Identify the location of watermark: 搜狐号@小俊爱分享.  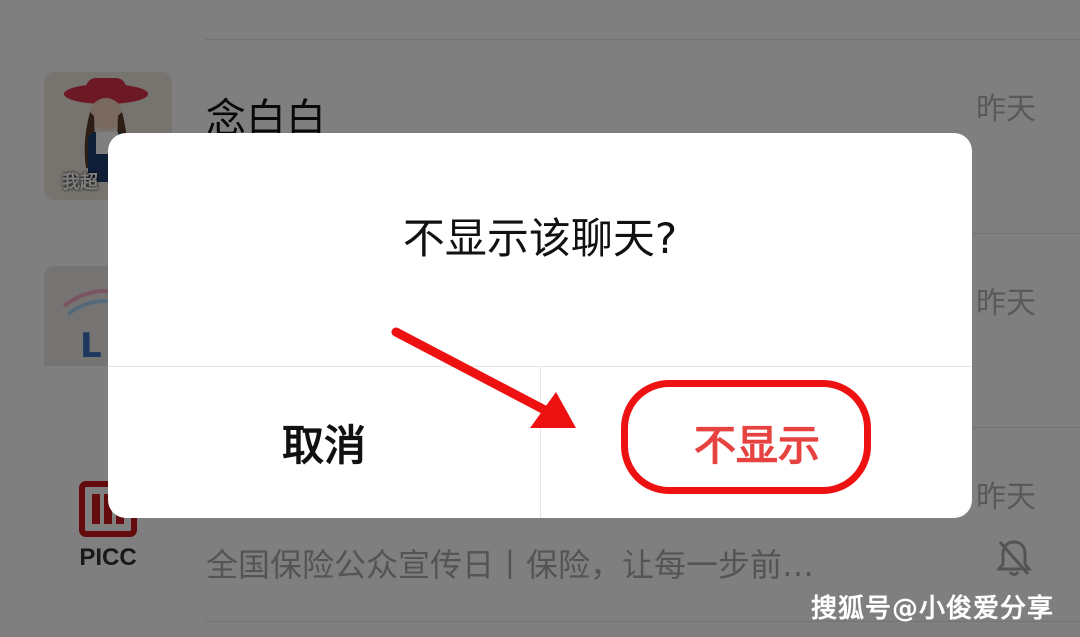
(932, 609).